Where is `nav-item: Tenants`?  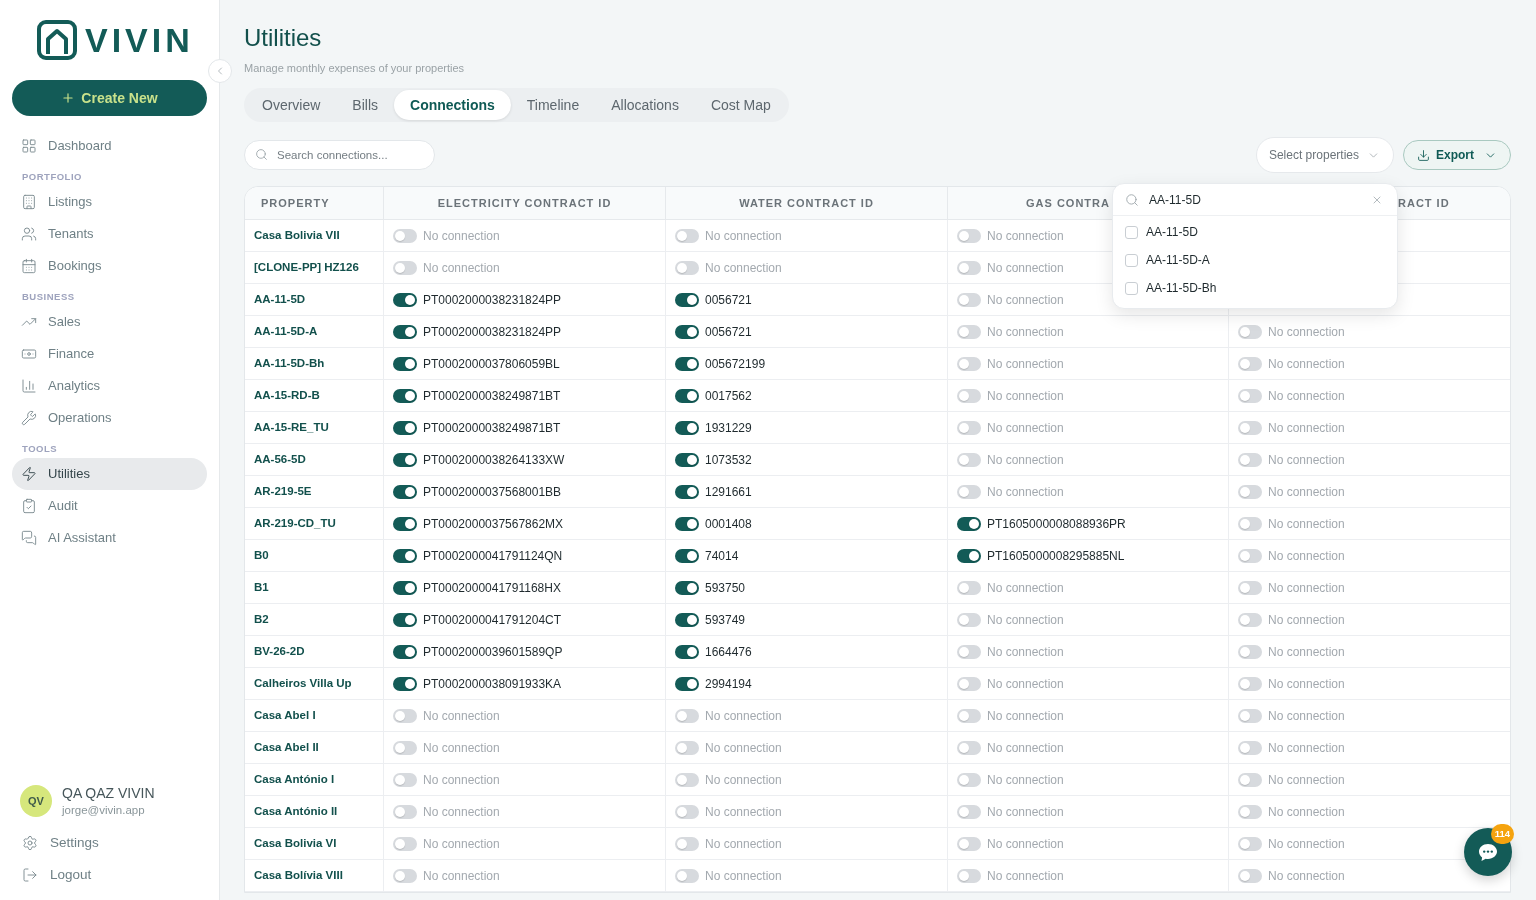 nav-item: Tenants is located at coordinates (109, 234).